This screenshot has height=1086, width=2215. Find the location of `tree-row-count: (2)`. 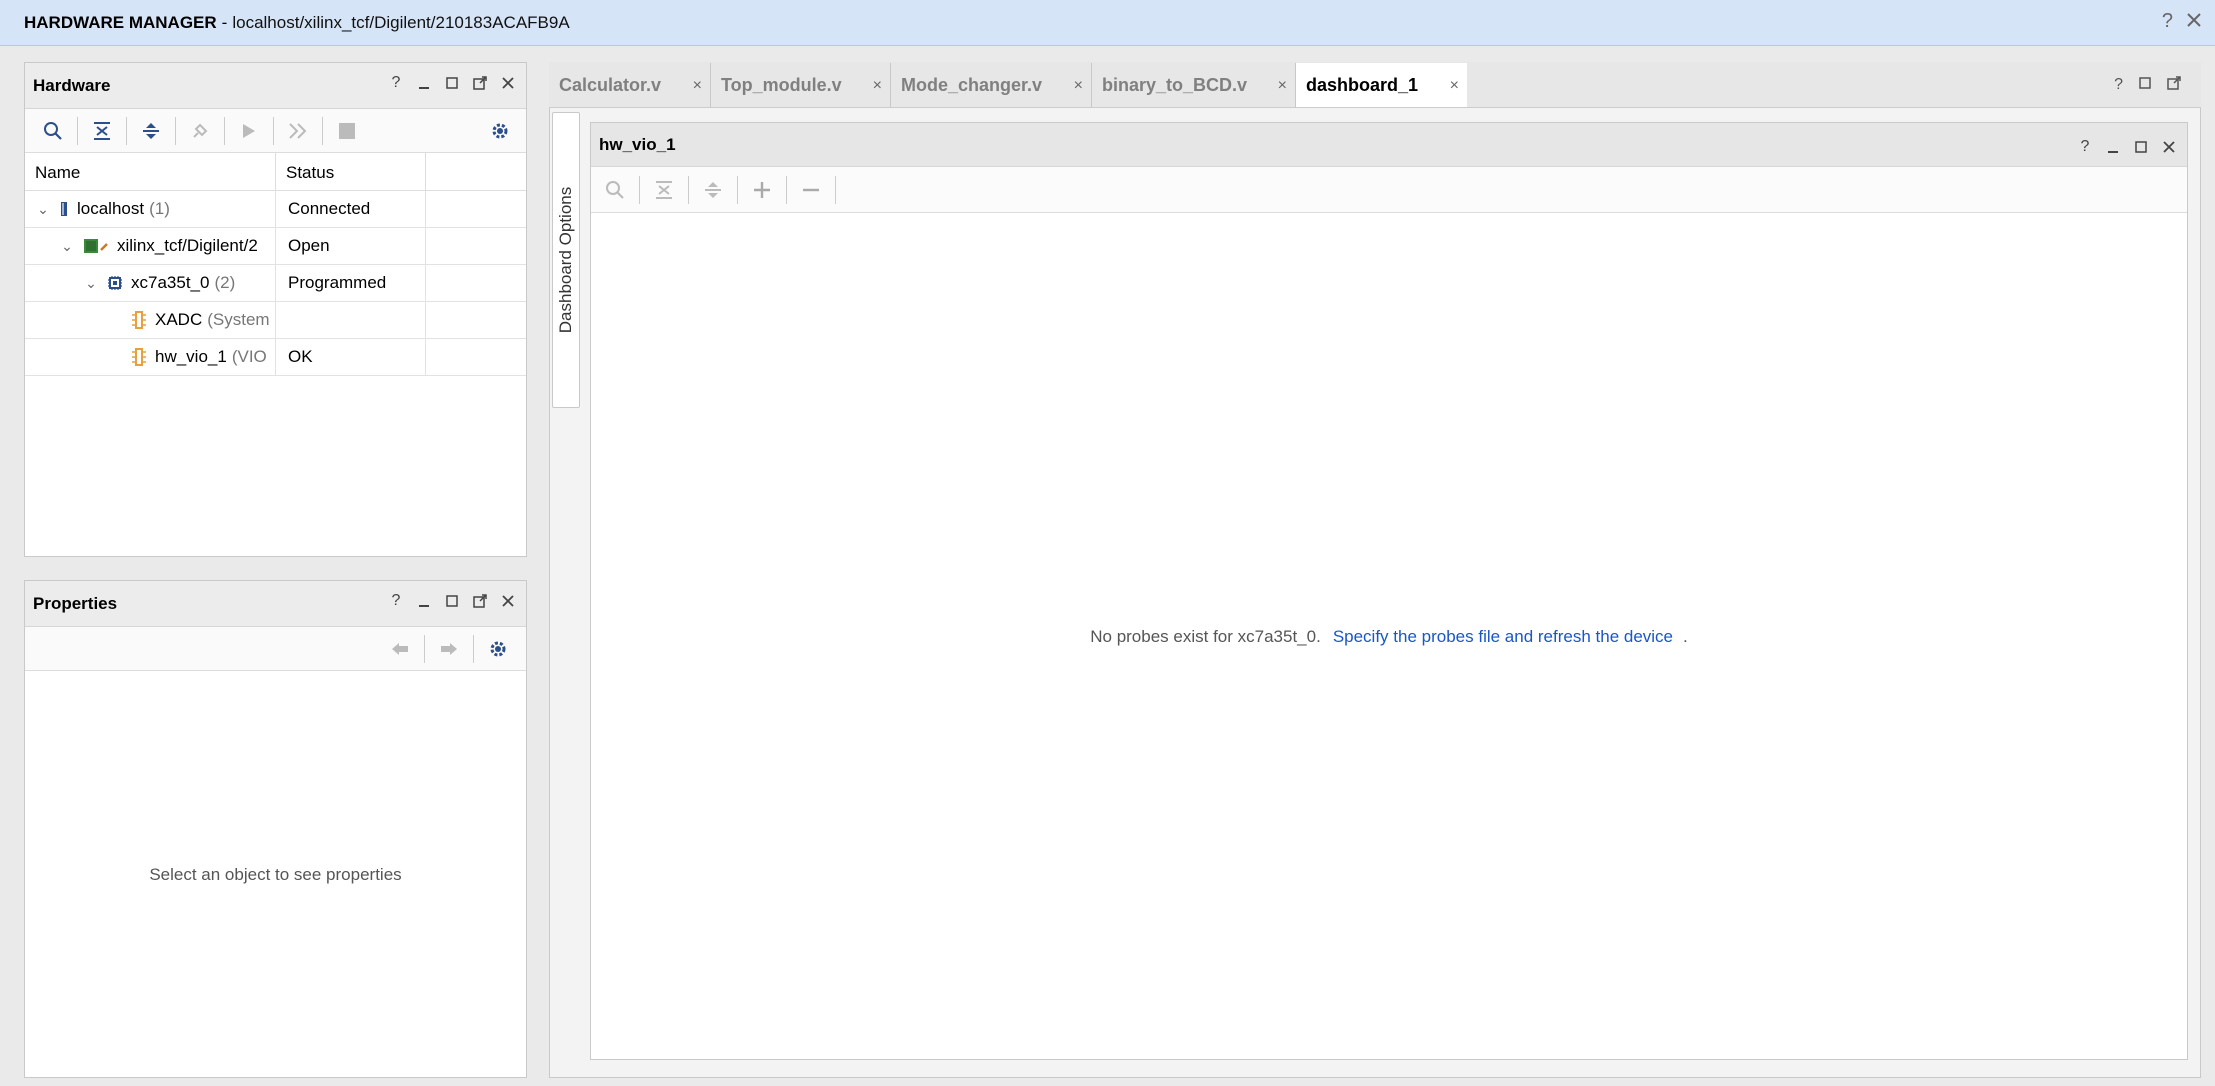

tree-row-count: (2) is located at coordinates (225, 282).